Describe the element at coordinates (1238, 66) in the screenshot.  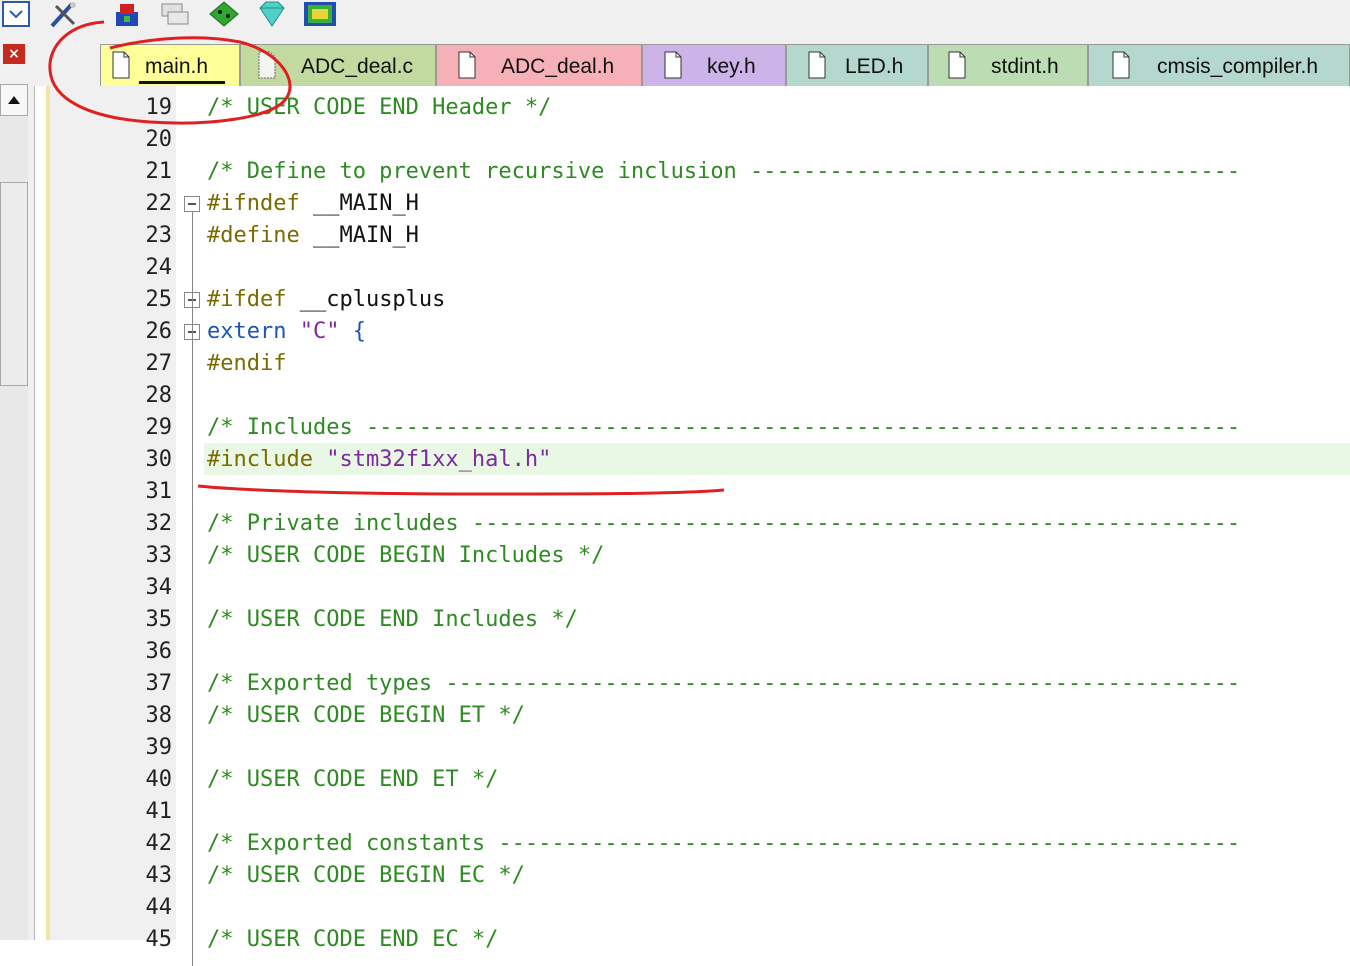
I see `tab-label: cmsis_compiler.h` at that location.